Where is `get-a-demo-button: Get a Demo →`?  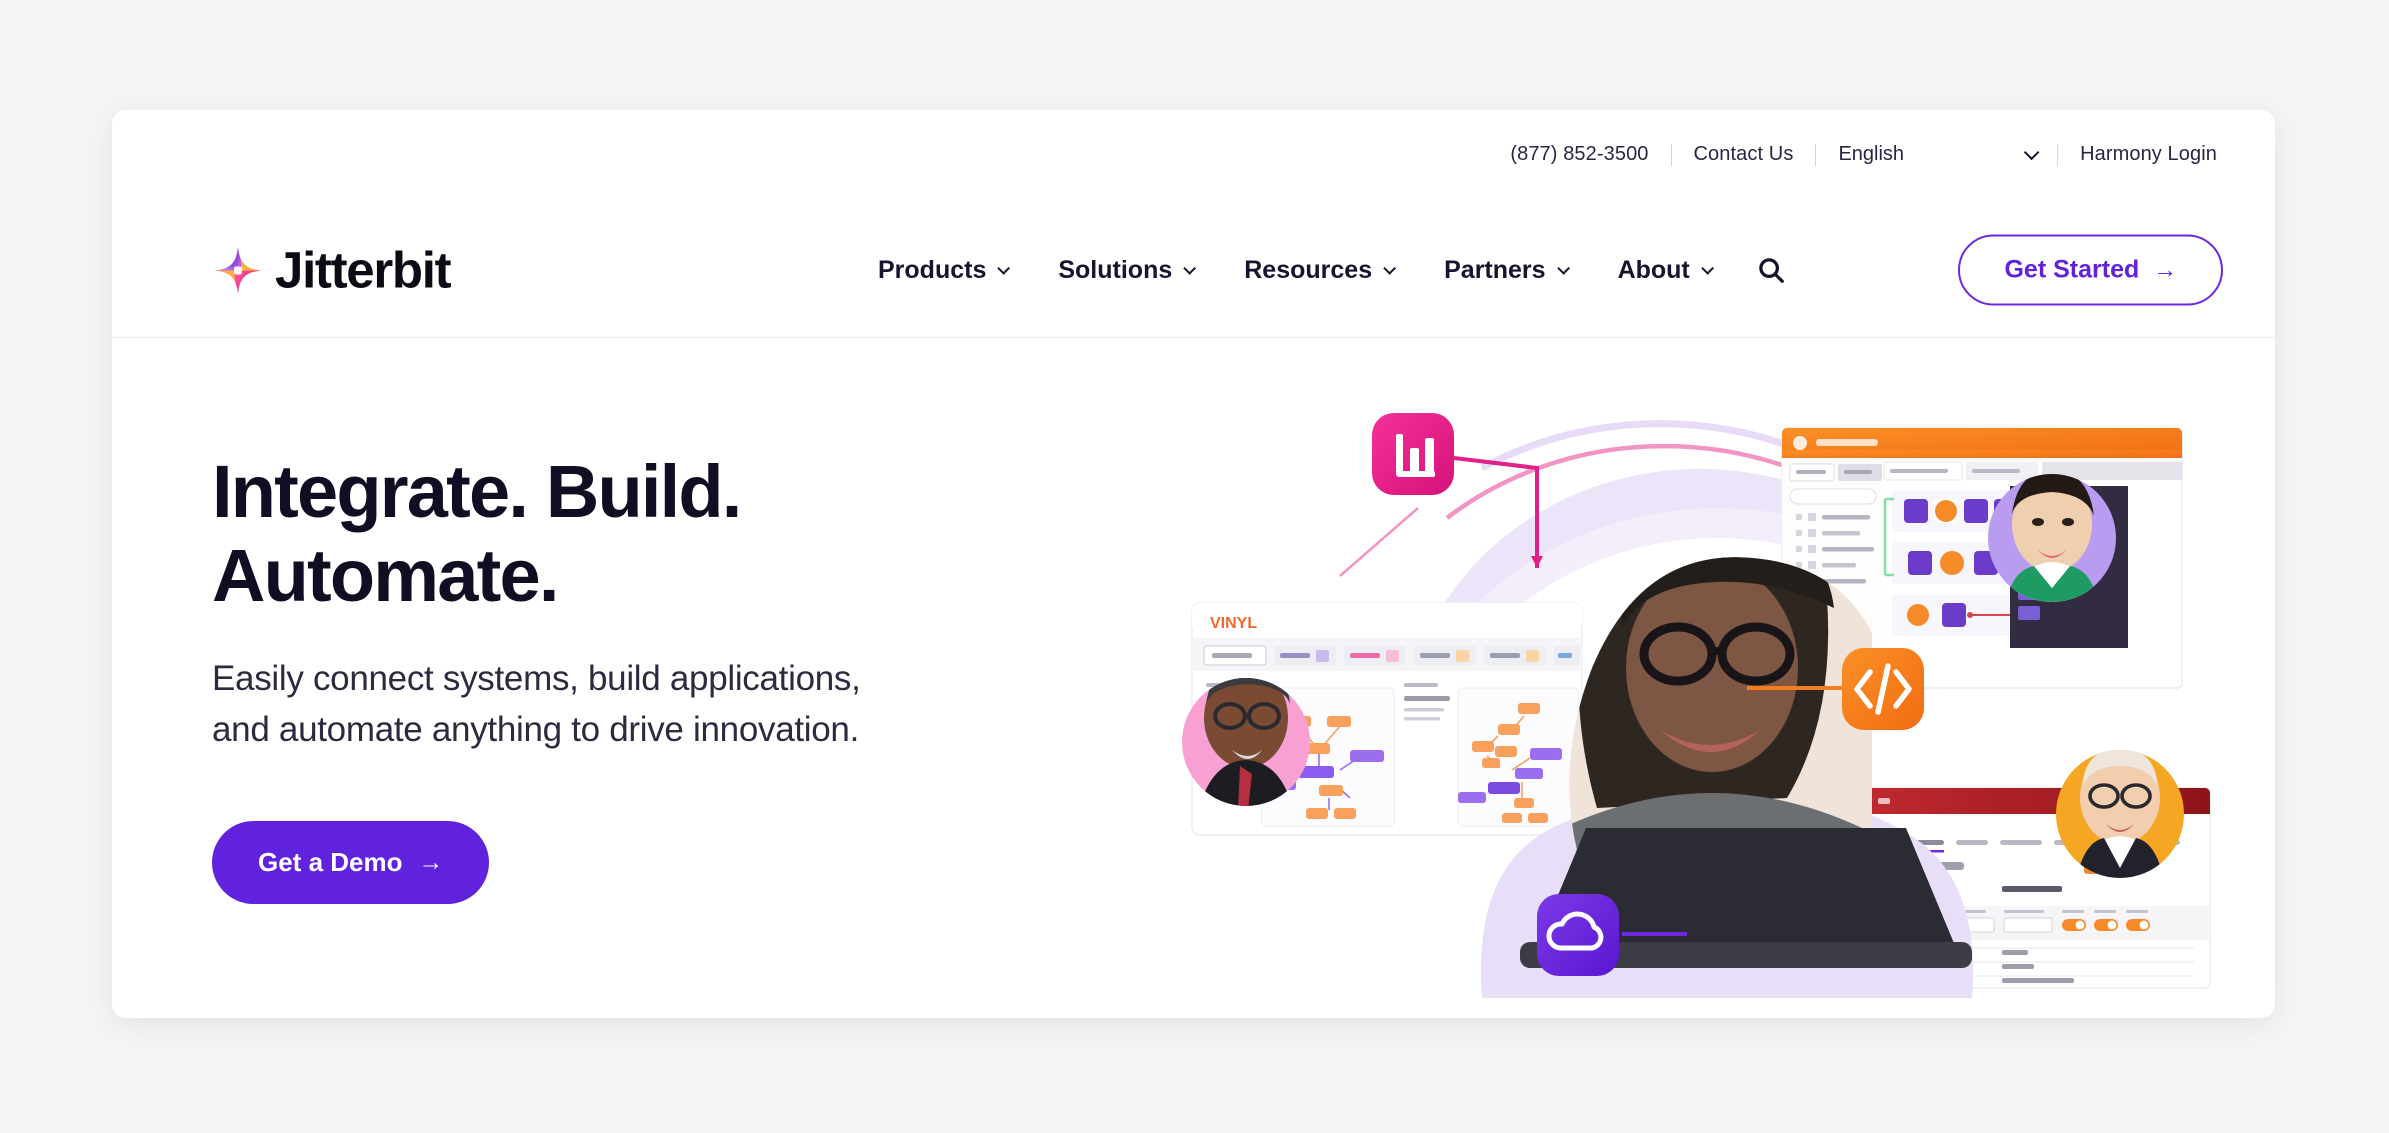 get-a-demo-button: Get a Demo → is located at coordinates (351, 863).